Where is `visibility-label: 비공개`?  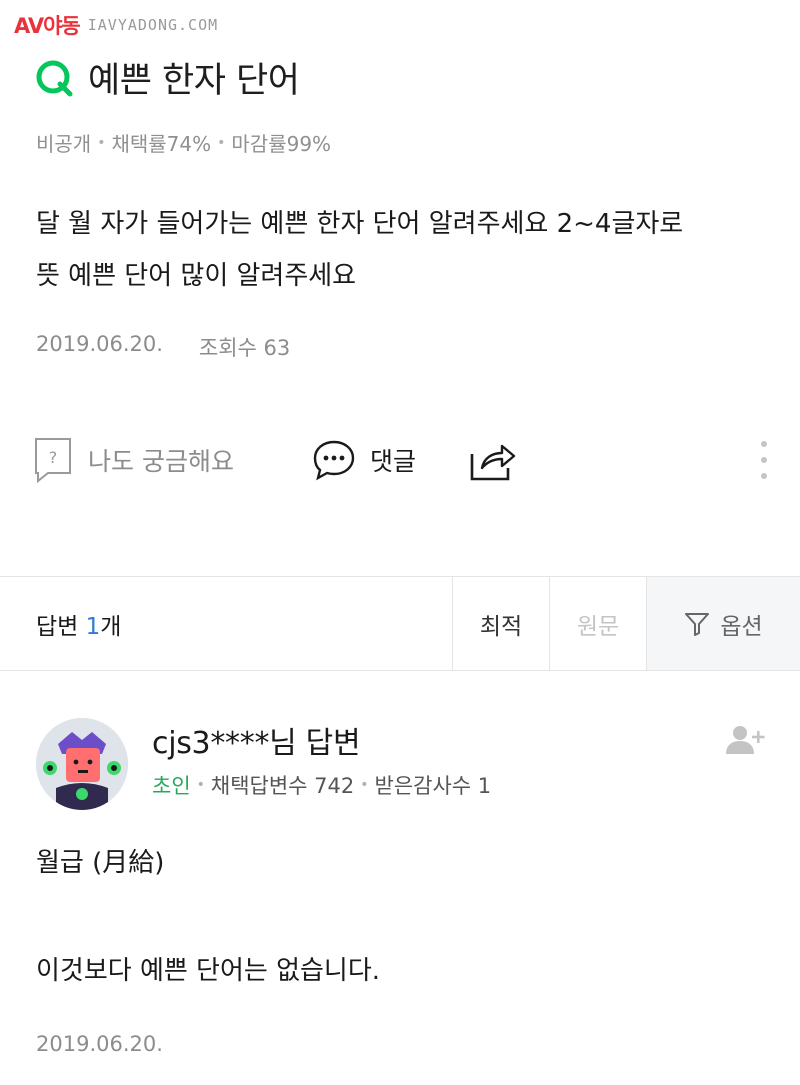 visibility-label: 비공개 is located at coordinates (64, 144).